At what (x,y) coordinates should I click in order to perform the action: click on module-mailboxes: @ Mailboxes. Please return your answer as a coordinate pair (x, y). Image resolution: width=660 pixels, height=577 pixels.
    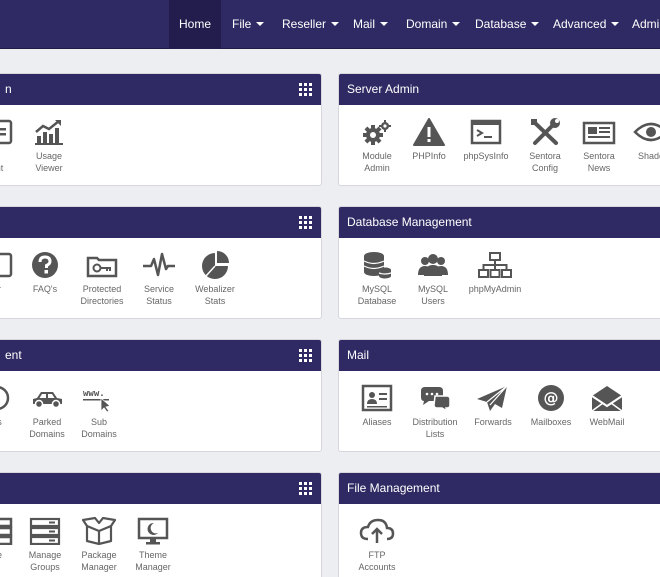
    Looking at the image, I should click on (551, 406).